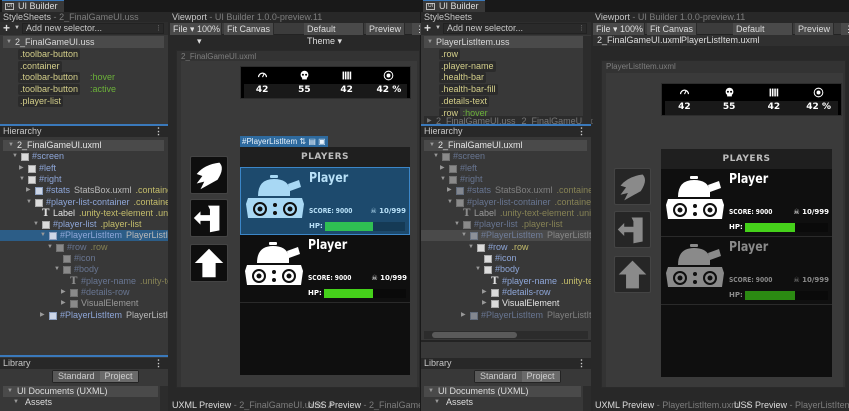 The height and width of the screenshot is (411, 849). Describe the element at coordinates (76, 376) in the screenshot. I see `library-tab-standard: Standard` at that location.